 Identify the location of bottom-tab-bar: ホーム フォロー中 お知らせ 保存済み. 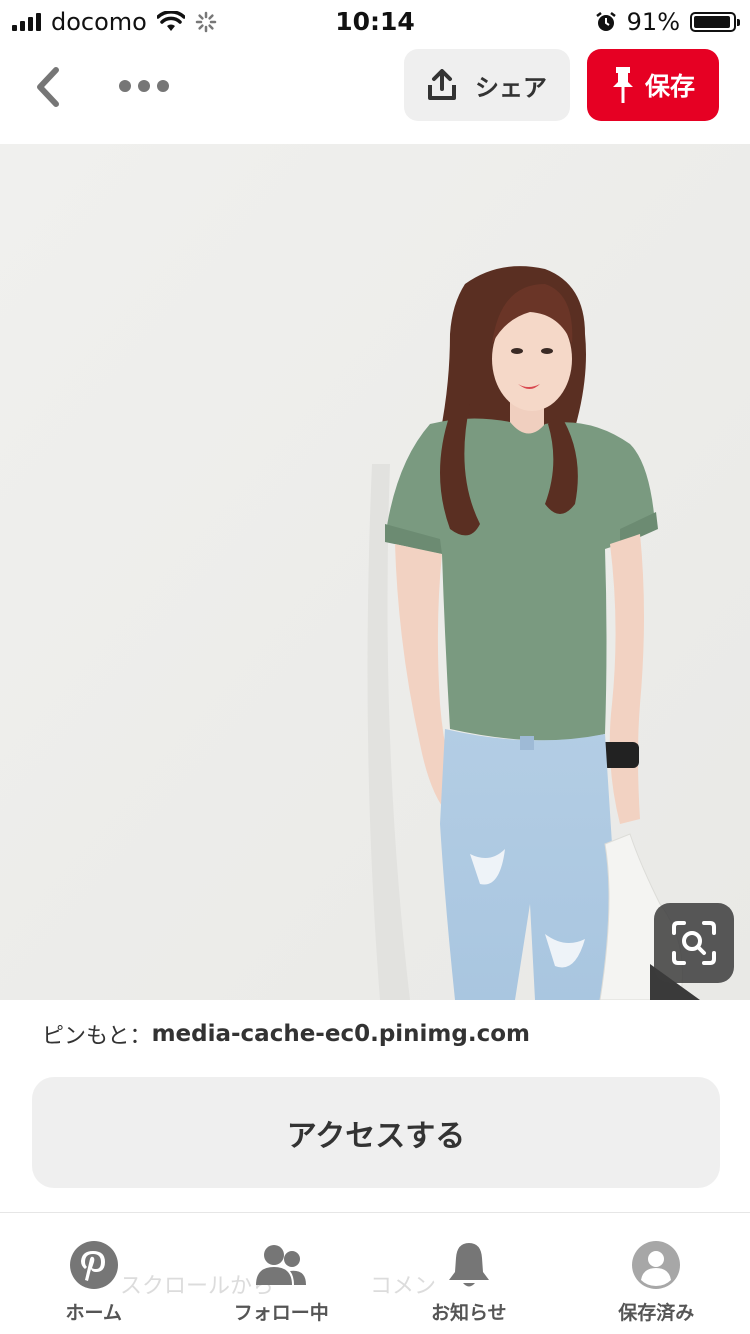
(375, 1287).